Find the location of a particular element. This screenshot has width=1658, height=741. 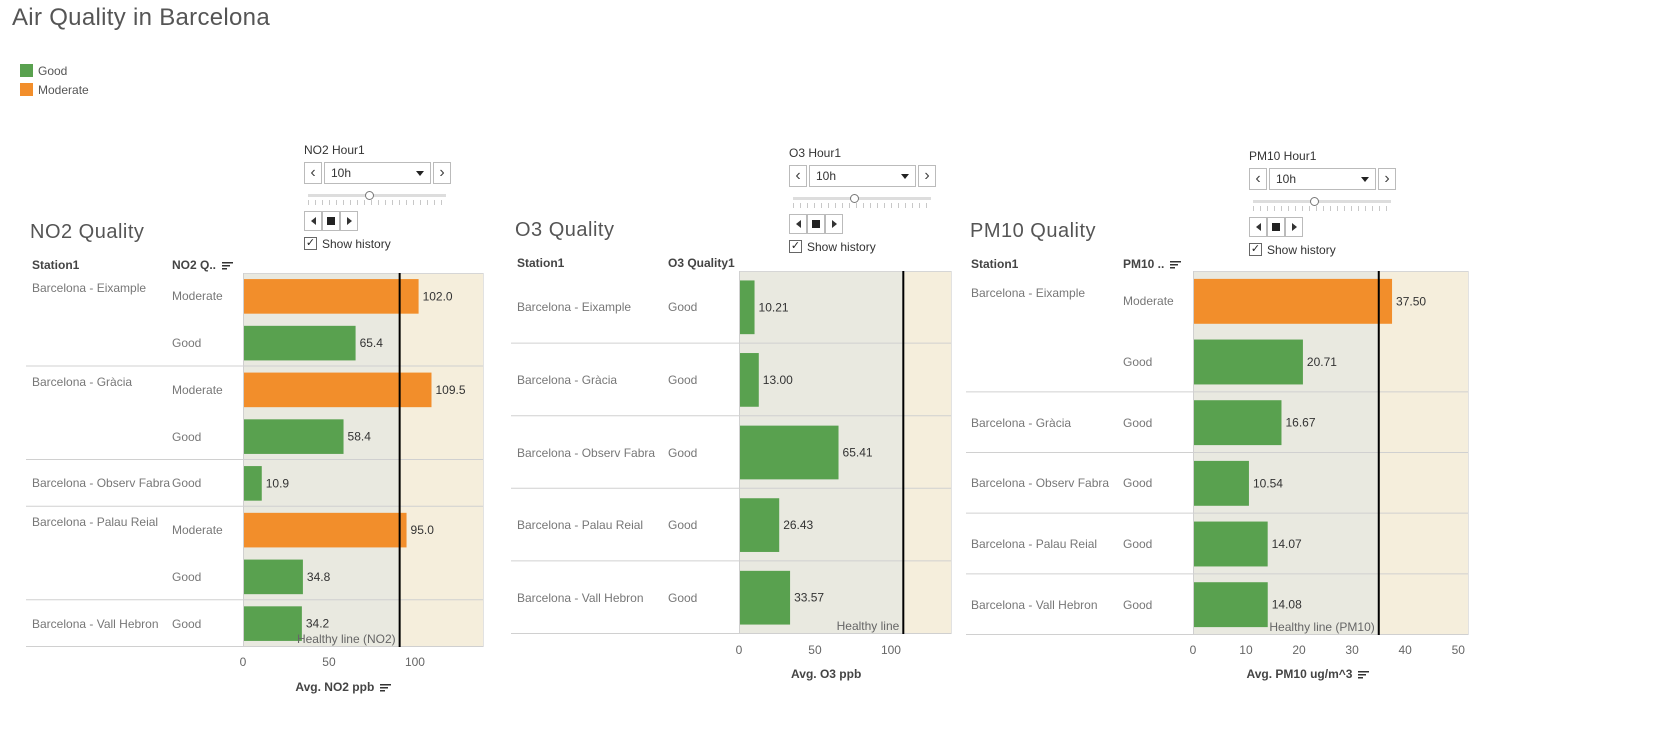

pm10-show-history-label: Show history is located at coordinates (1301, 250).